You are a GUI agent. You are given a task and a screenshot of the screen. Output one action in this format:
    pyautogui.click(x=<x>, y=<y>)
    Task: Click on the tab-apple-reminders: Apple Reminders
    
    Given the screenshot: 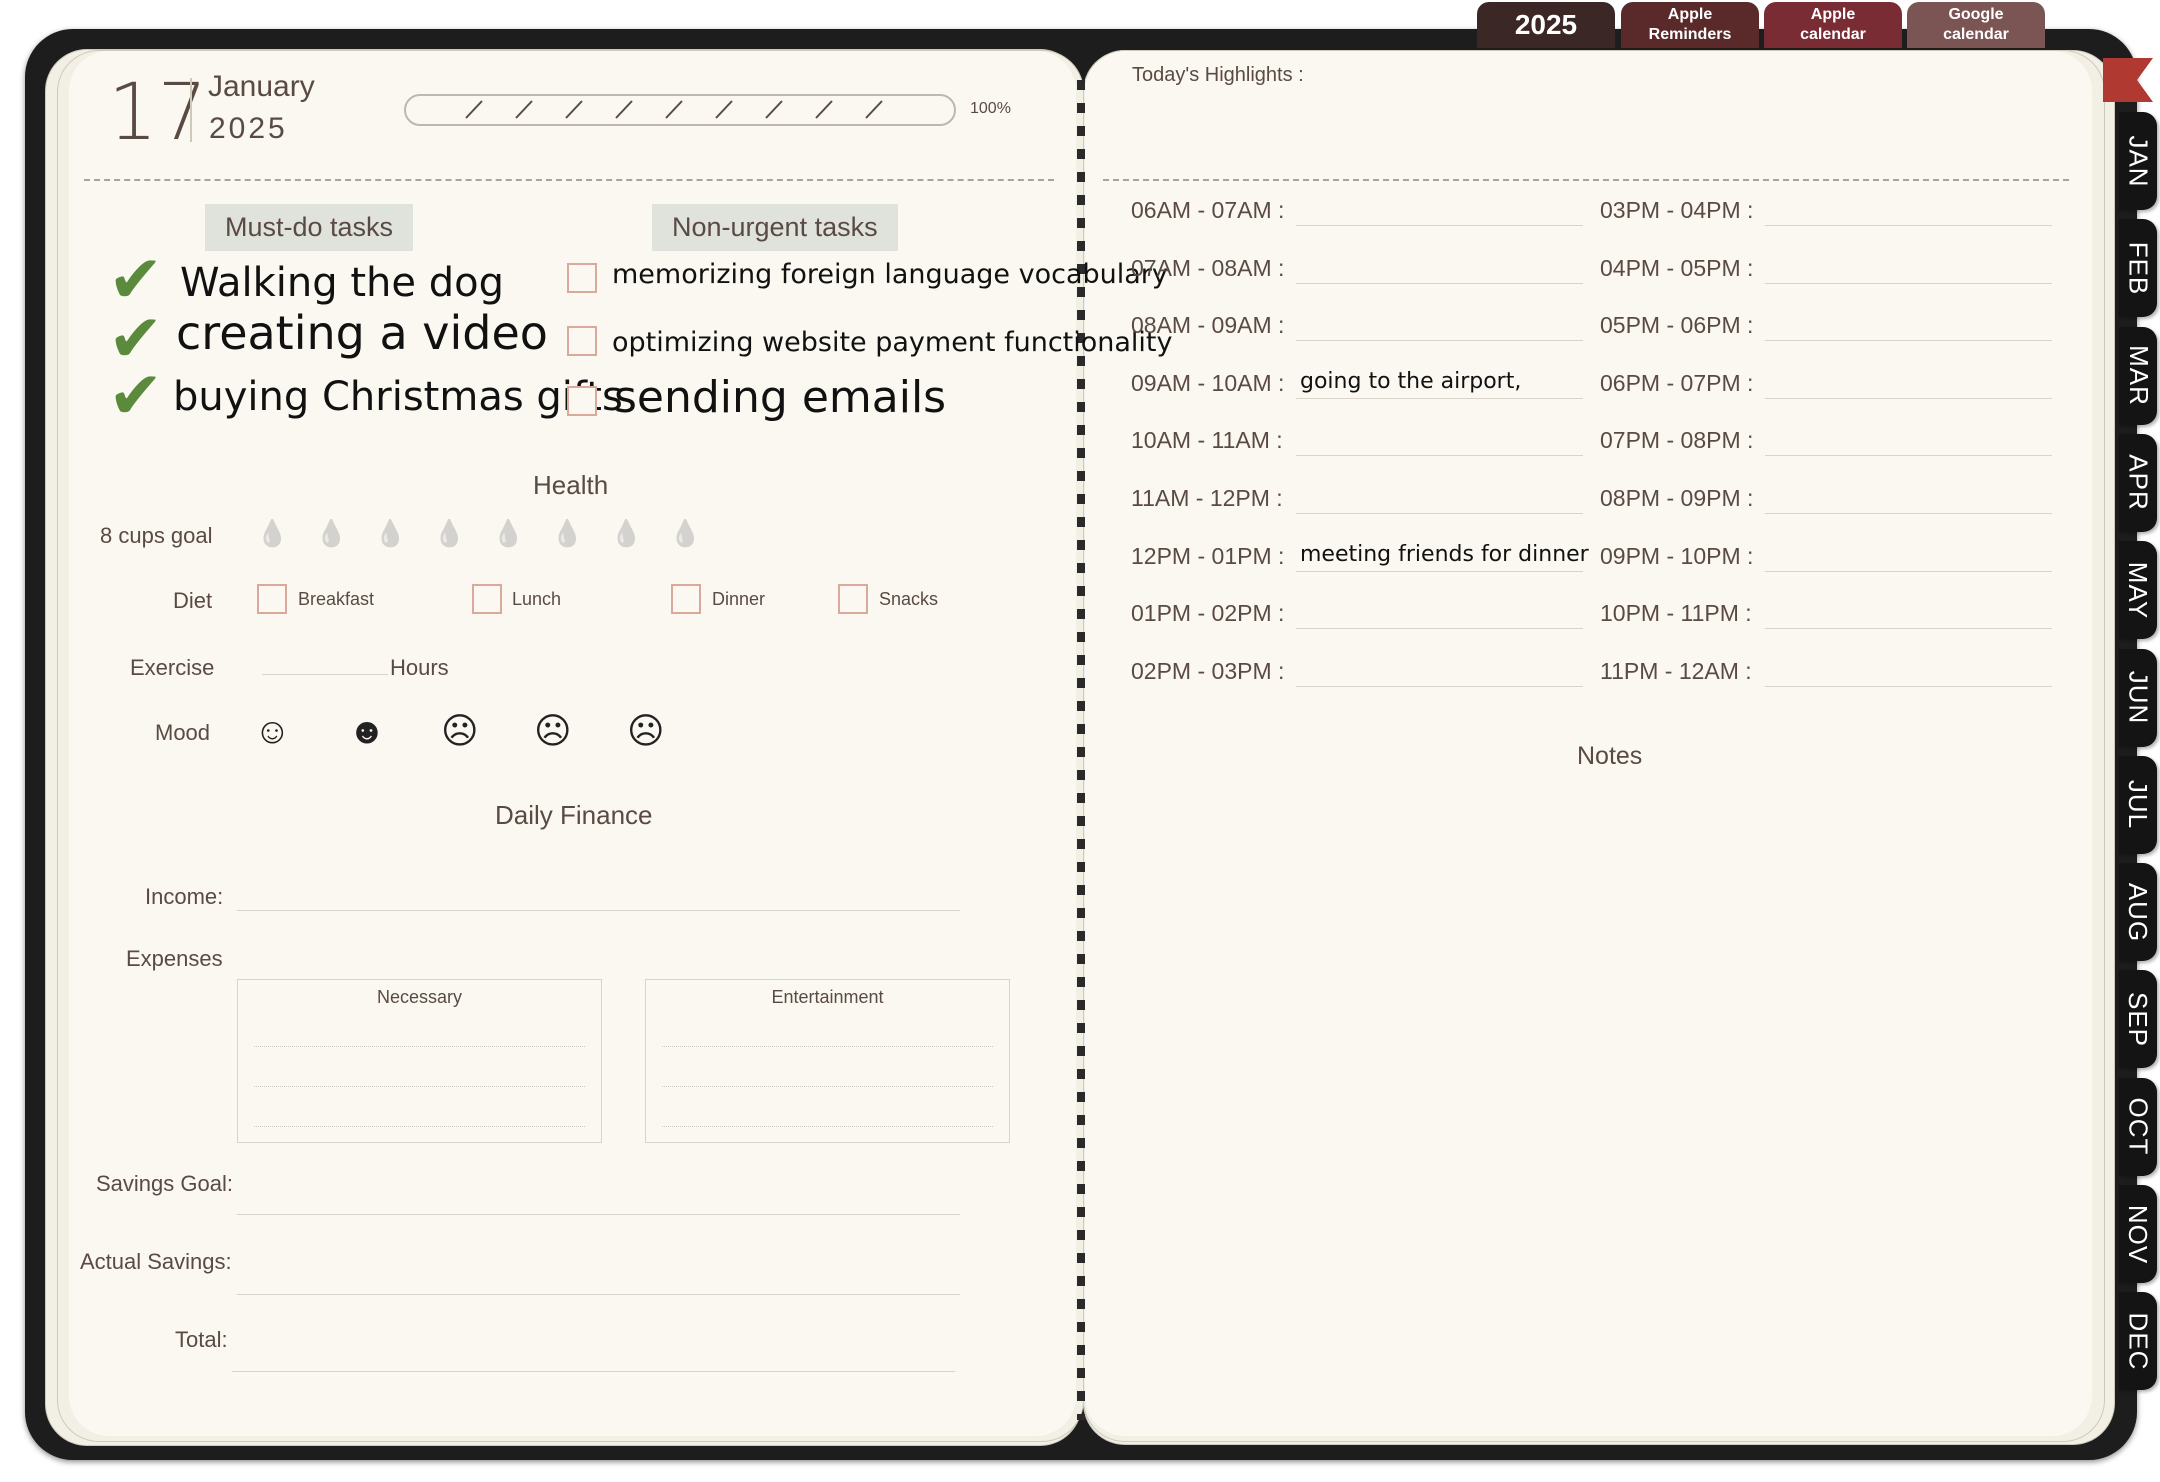 What is the action you would take?
    pyautogui.click(x=1690, y=25)
    